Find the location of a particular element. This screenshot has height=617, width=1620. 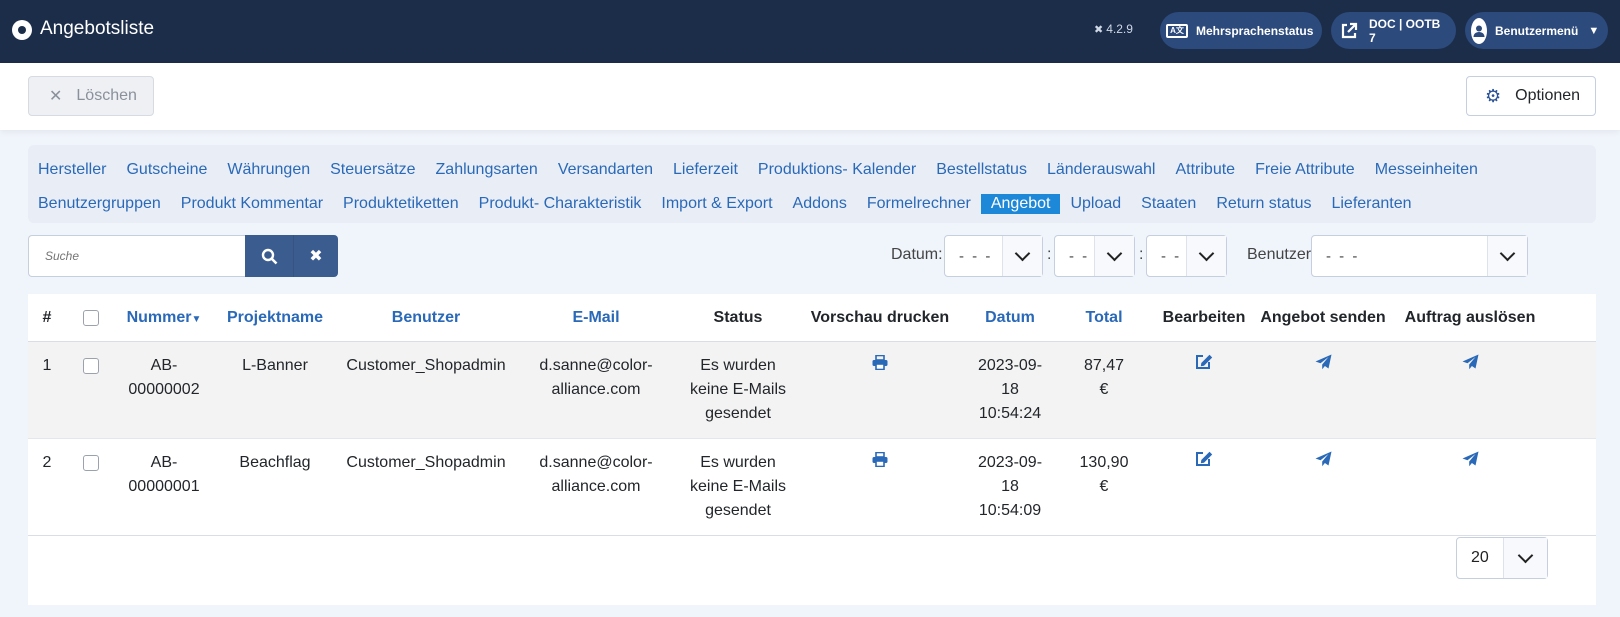

user-select: - - - is located at coordinates (1419, 256).